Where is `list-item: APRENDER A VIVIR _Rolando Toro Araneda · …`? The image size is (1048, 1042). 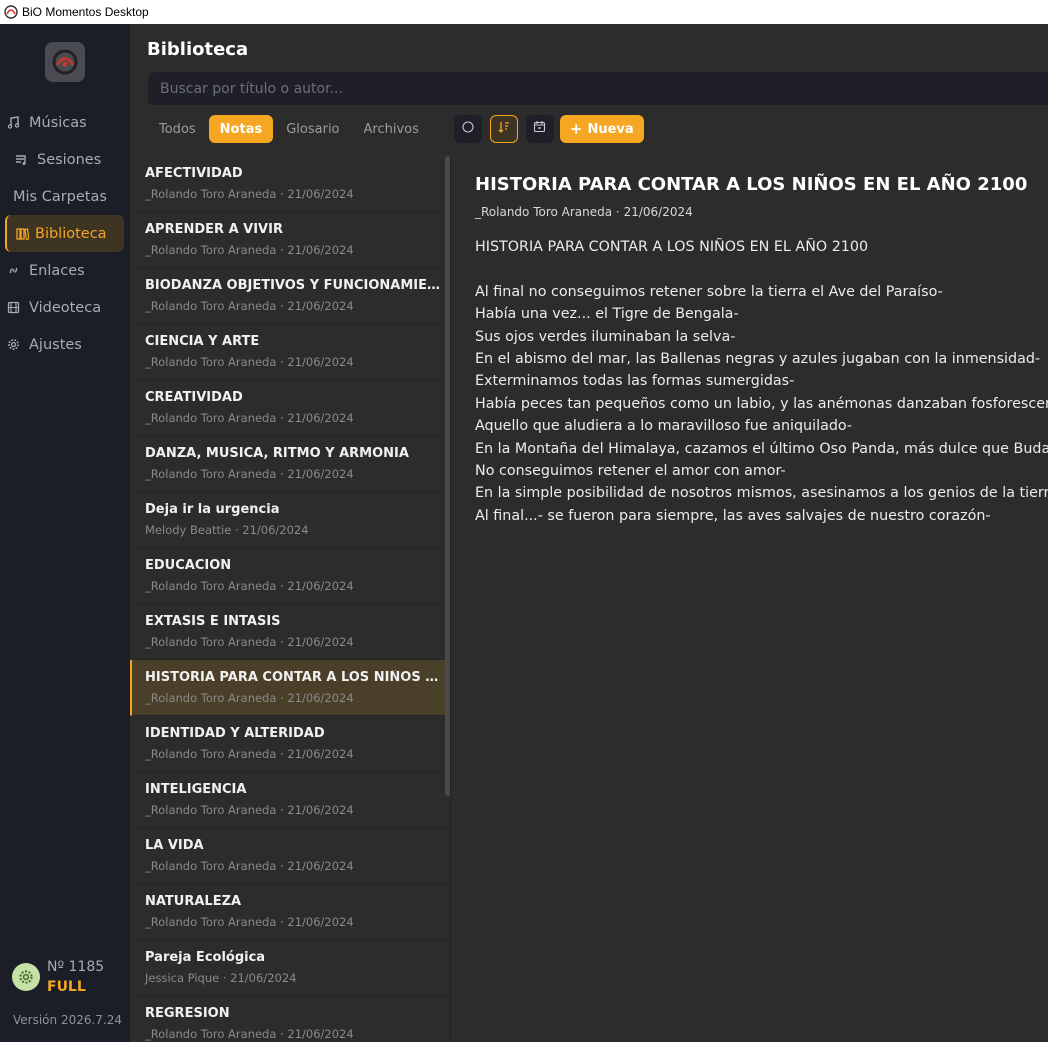 list-item: APRENDER A VIVIR _Rolando Toro Araneda · … is located at coordinates (290, 240).